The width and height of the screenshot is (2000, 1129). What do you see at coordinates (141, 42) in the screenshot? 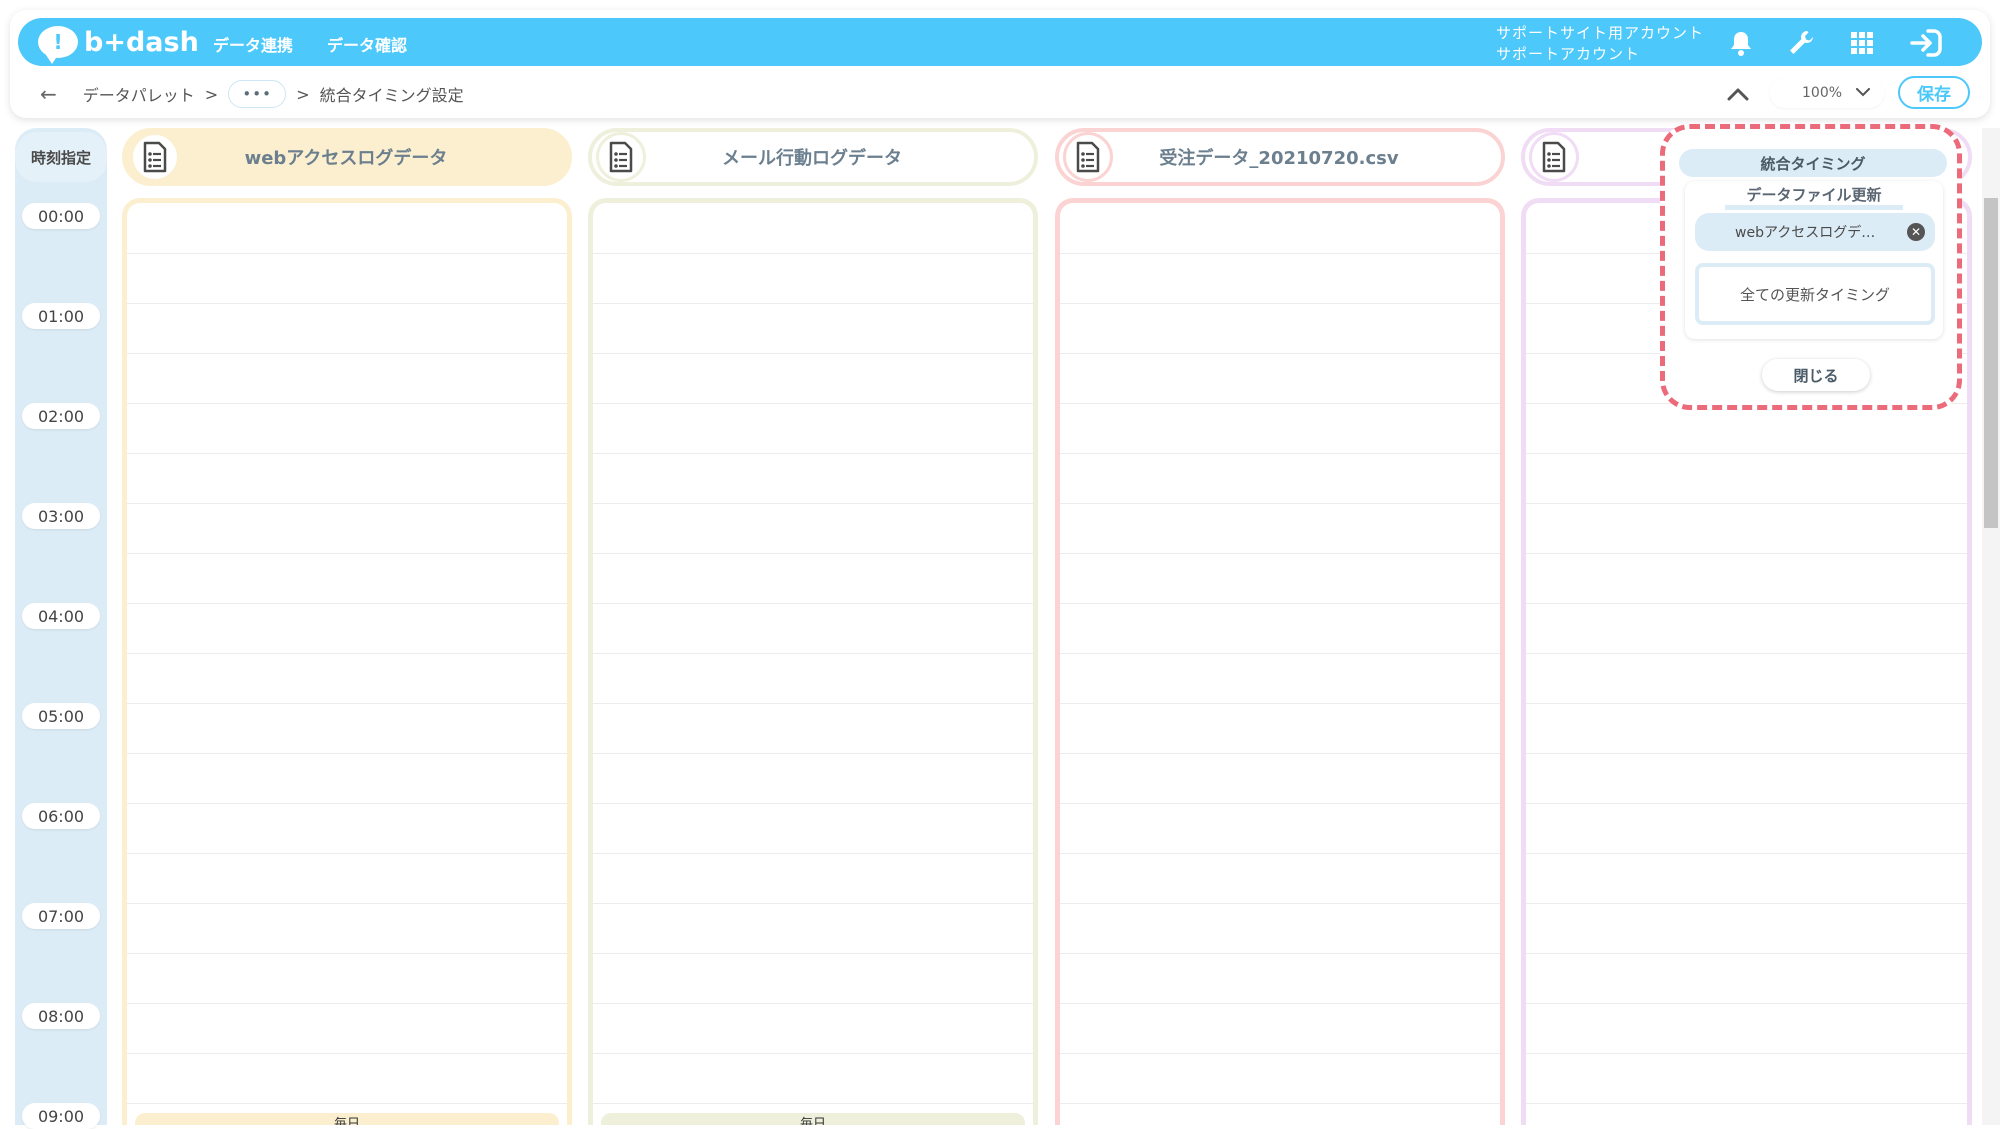
I see `logo-text: b+dash` at bounding box center [141, 42].